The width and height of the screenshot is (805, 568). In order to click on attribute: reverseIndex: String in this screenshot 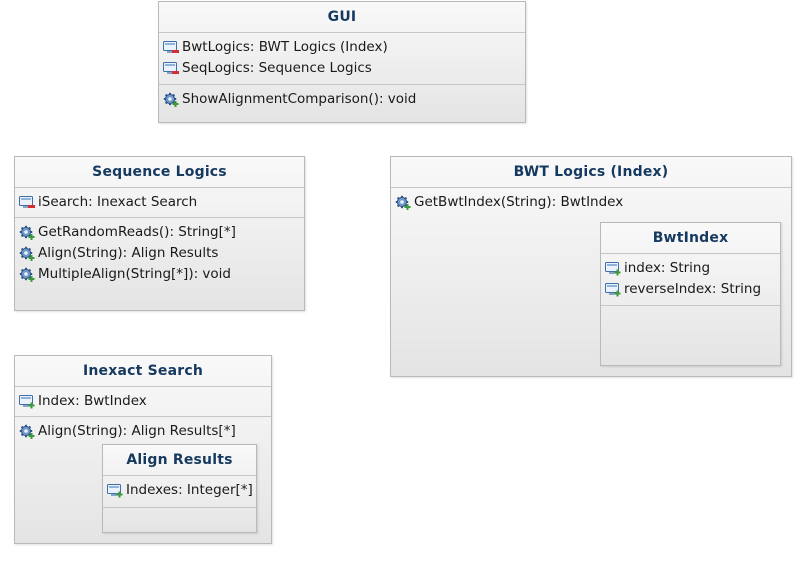, I will do `click(692, 289)`.